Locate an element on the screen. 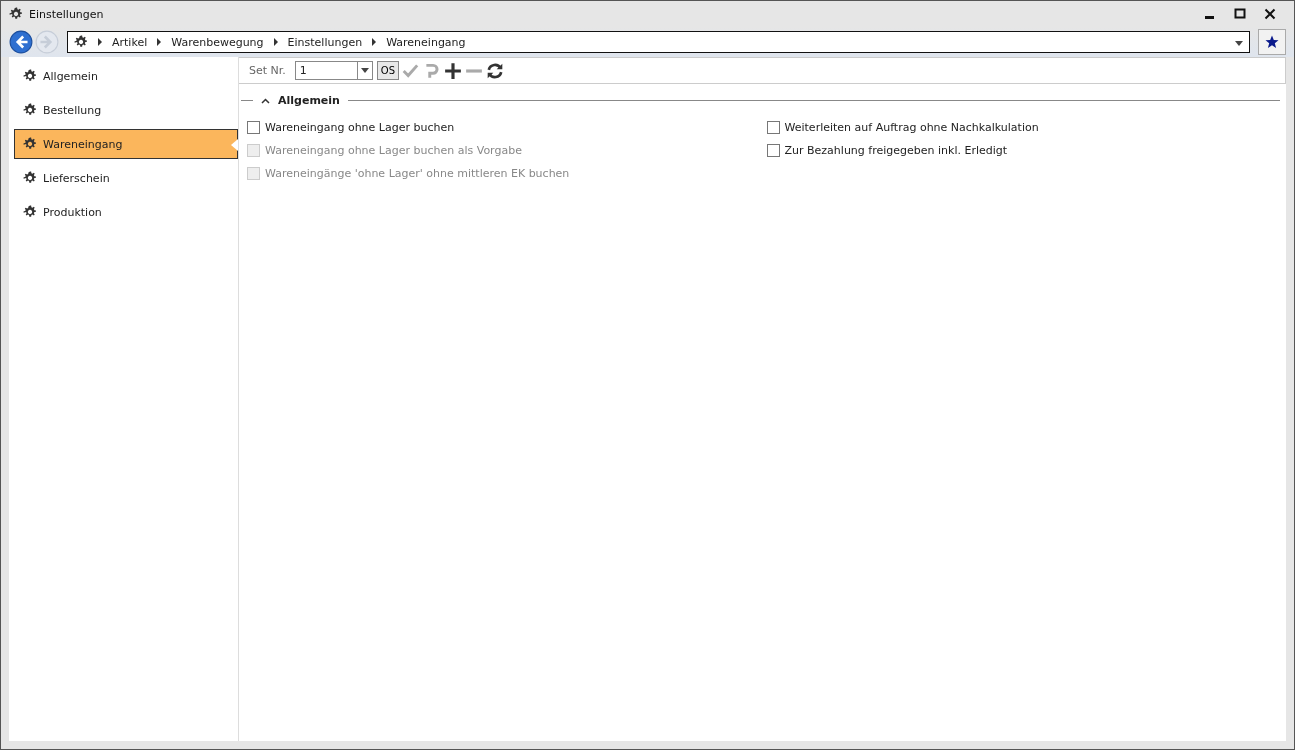  breadcrumb-item: Artikel is located at coordinates (130, 42).